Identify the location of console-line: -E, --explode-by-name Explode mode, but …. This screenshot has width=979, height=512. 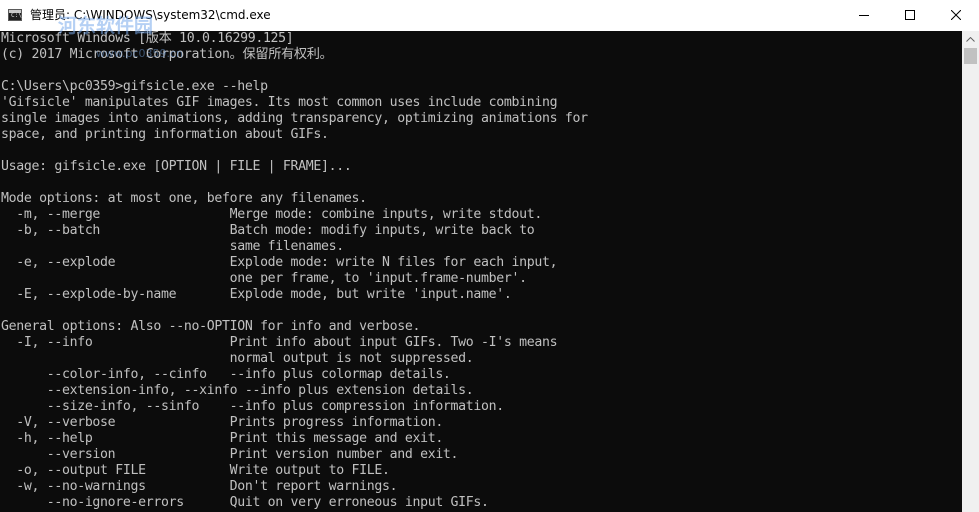
(256, 294).